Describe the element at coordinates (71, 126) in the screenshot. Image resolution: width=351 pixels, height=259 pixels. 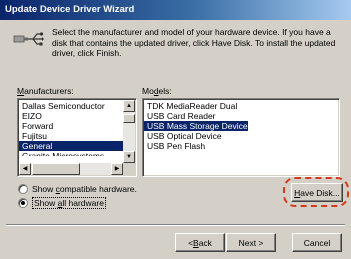
I see `list-item: Forward` at that location.